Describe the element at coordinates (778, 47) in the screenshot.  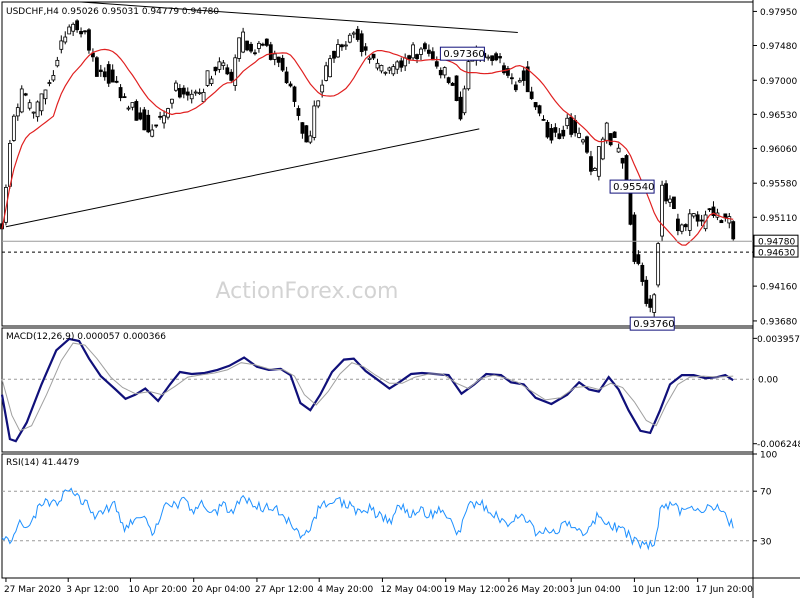
I see `price-y-tick-label: 0.97480` at that location.